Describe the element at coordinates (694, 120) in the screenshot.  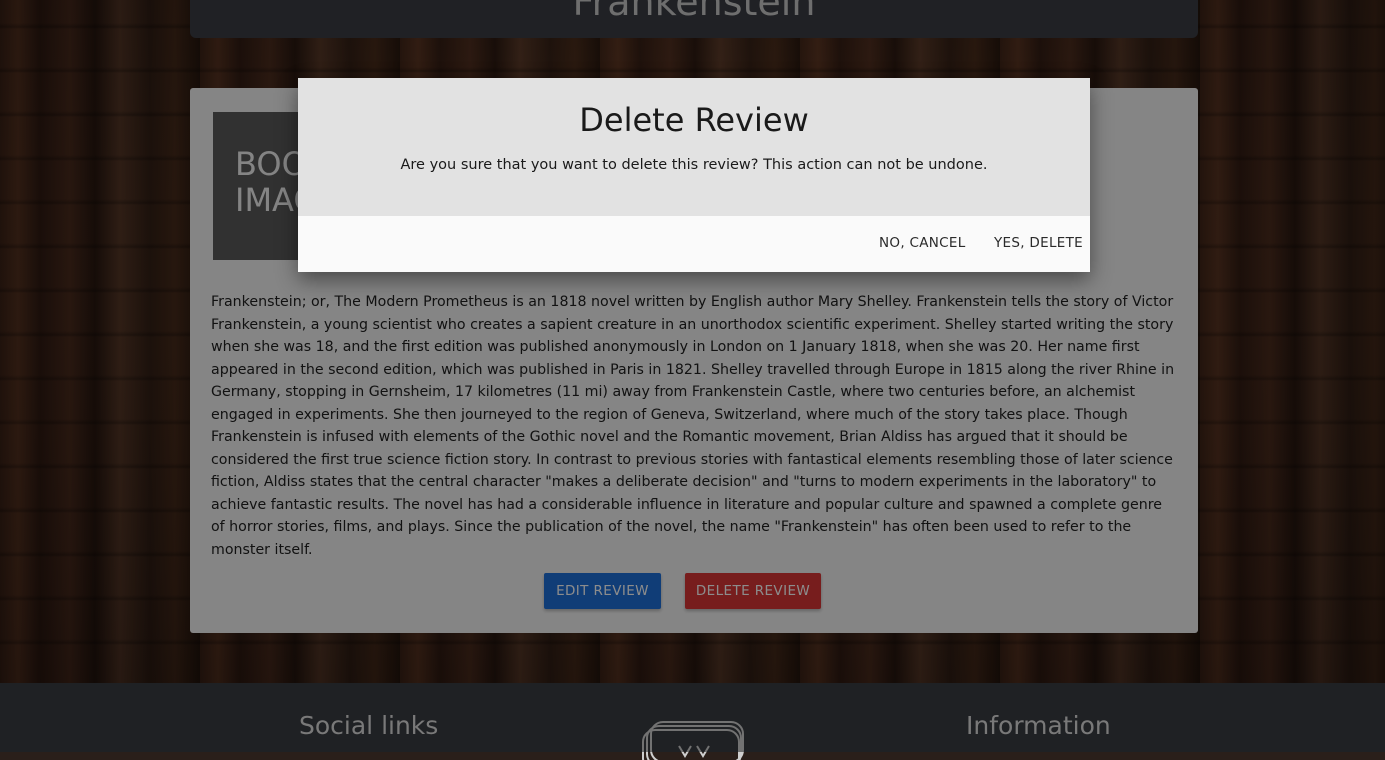
I see `dialog-title: Delete Review` at that location.